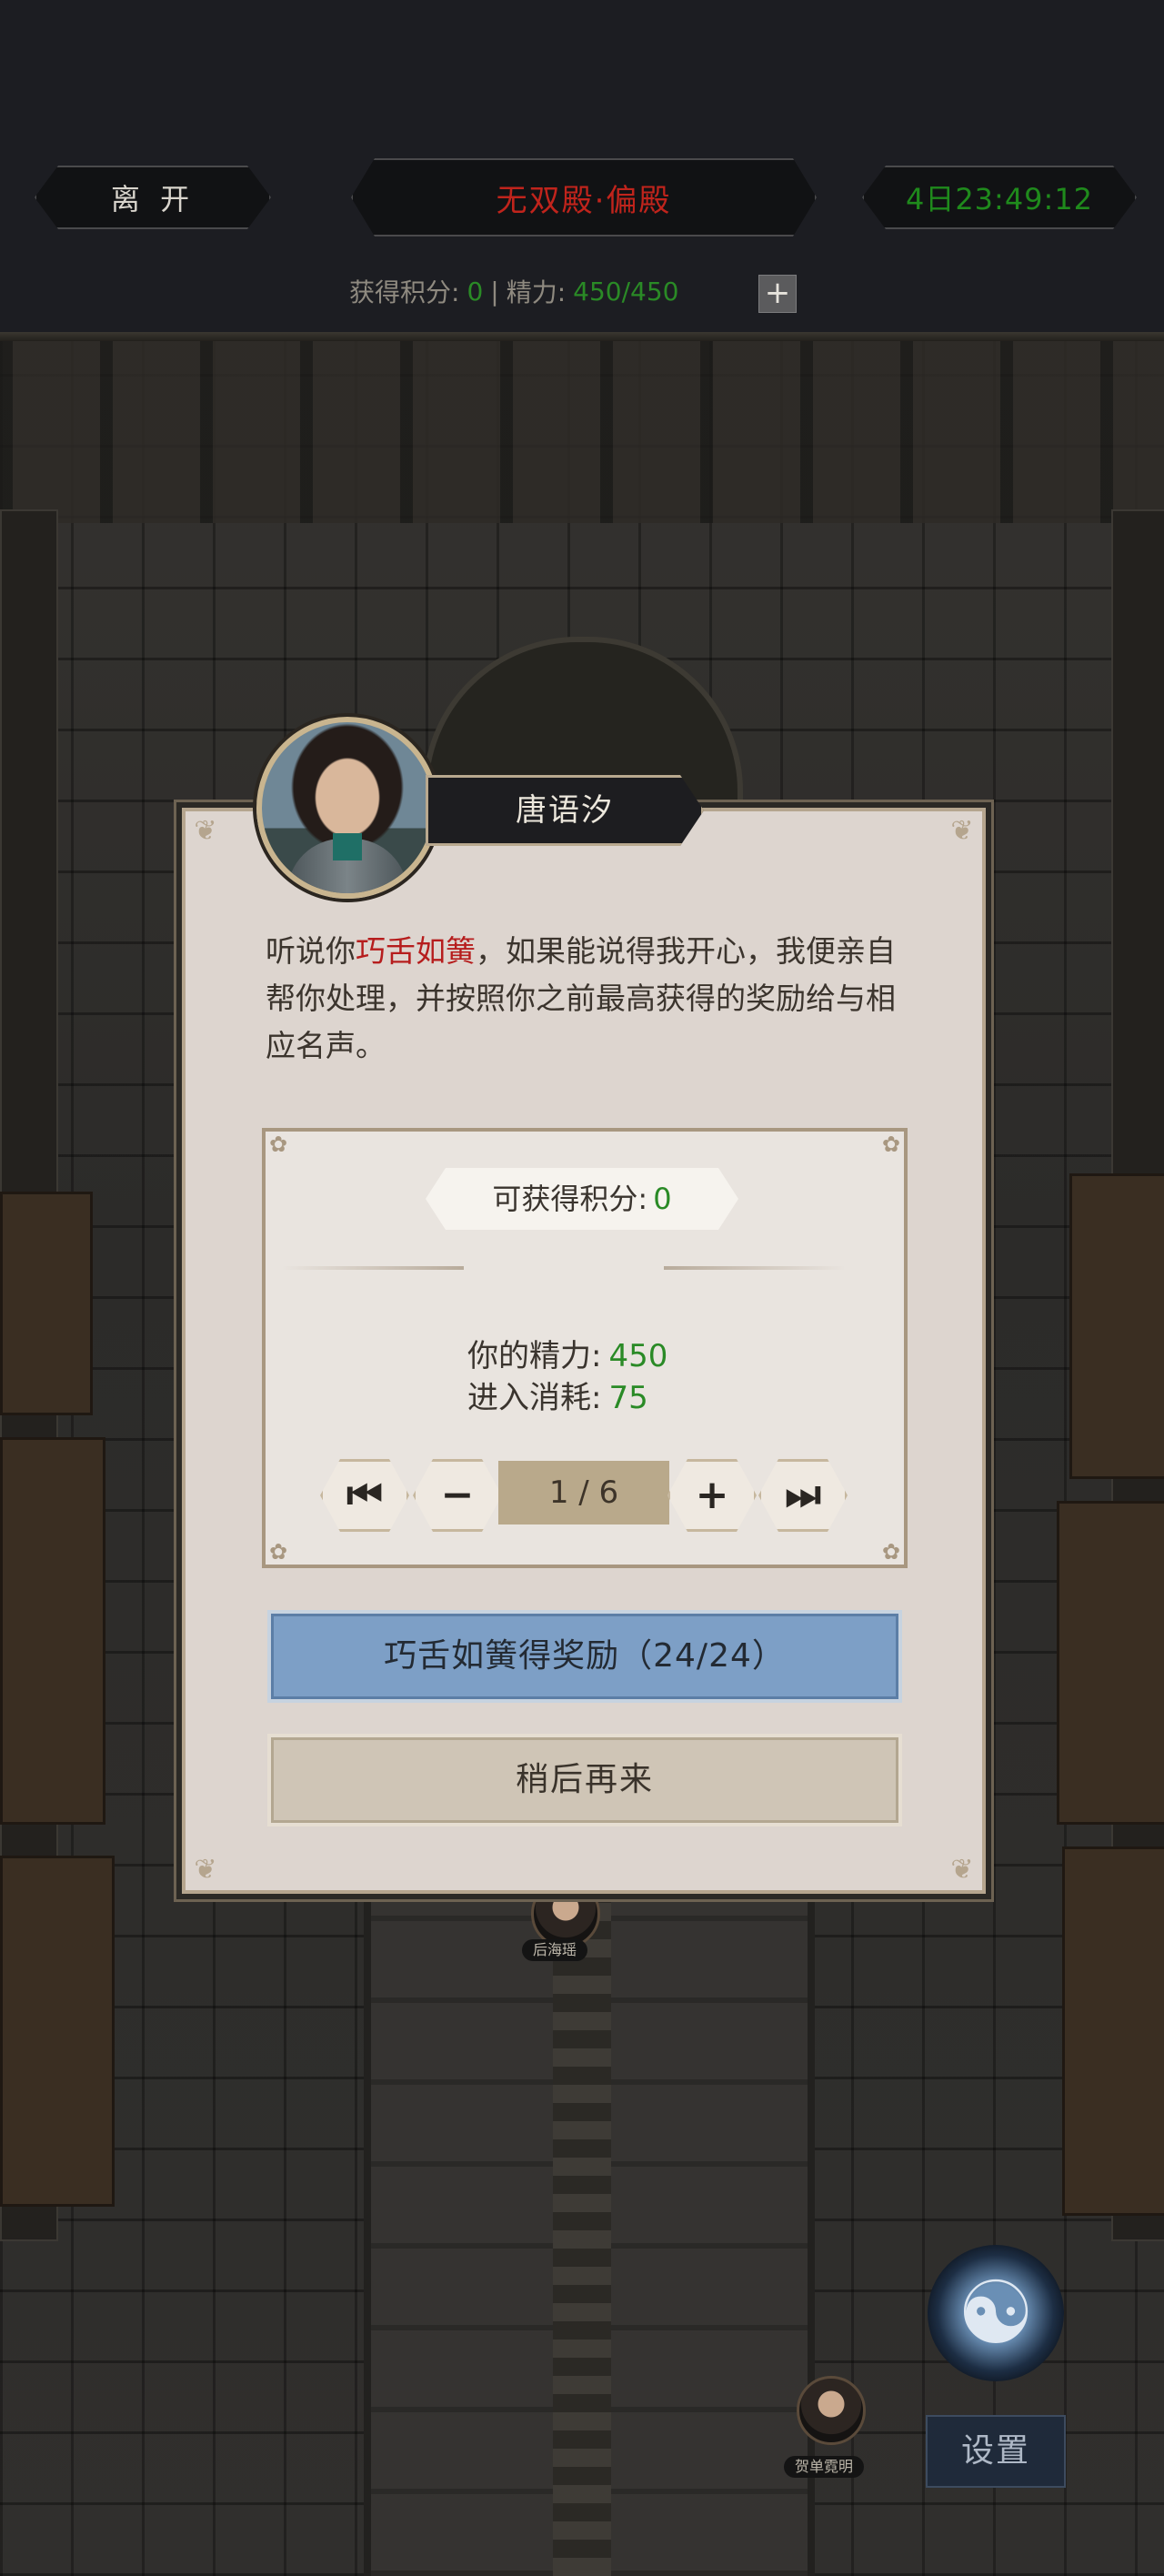 Image resolution: width=1164 pixels, height=2576 pixels. I want to click on settings-label: 设置, so click(995, 2451).